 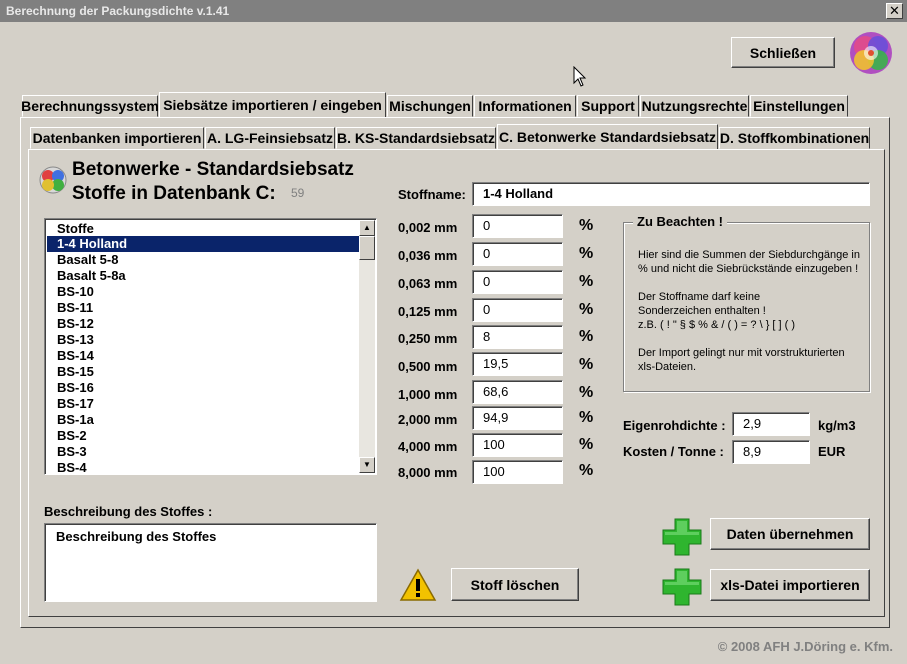 I want to click on sieve-size-label: 0,063 mm, so click(x=428, y=283).